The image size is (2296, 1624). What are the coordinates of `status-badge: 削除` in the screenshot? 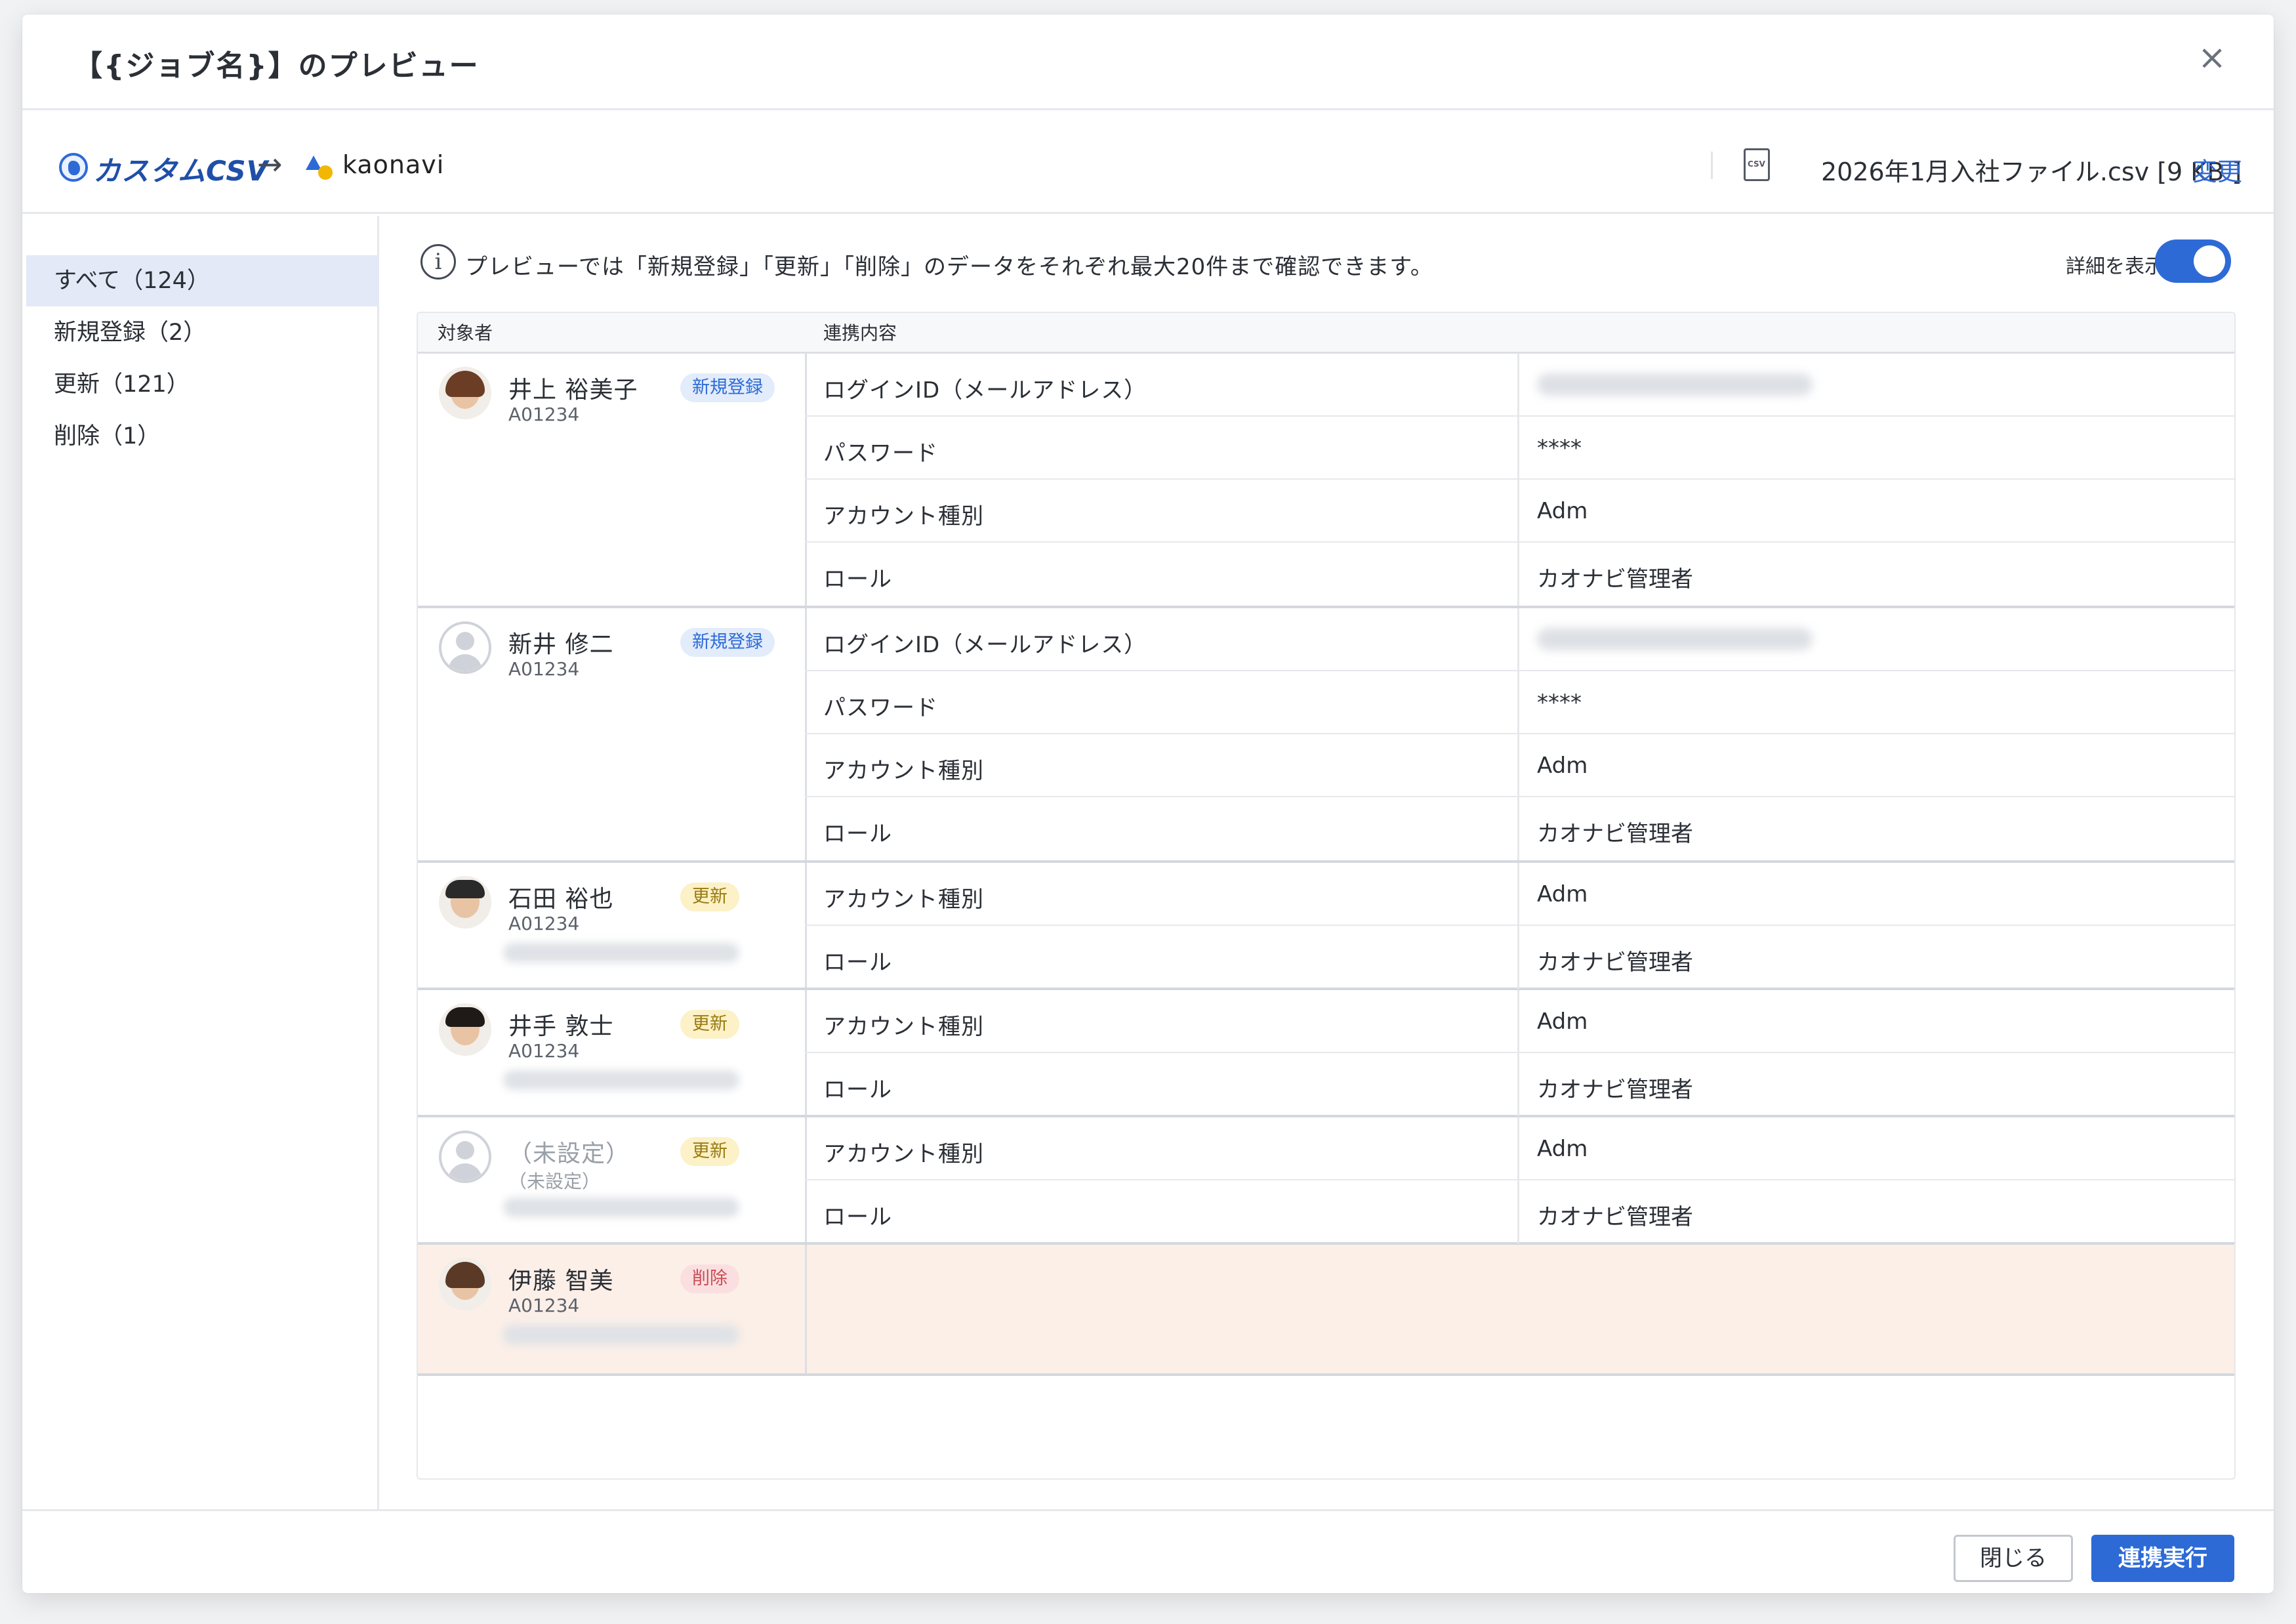 It's located at (709, 1278).